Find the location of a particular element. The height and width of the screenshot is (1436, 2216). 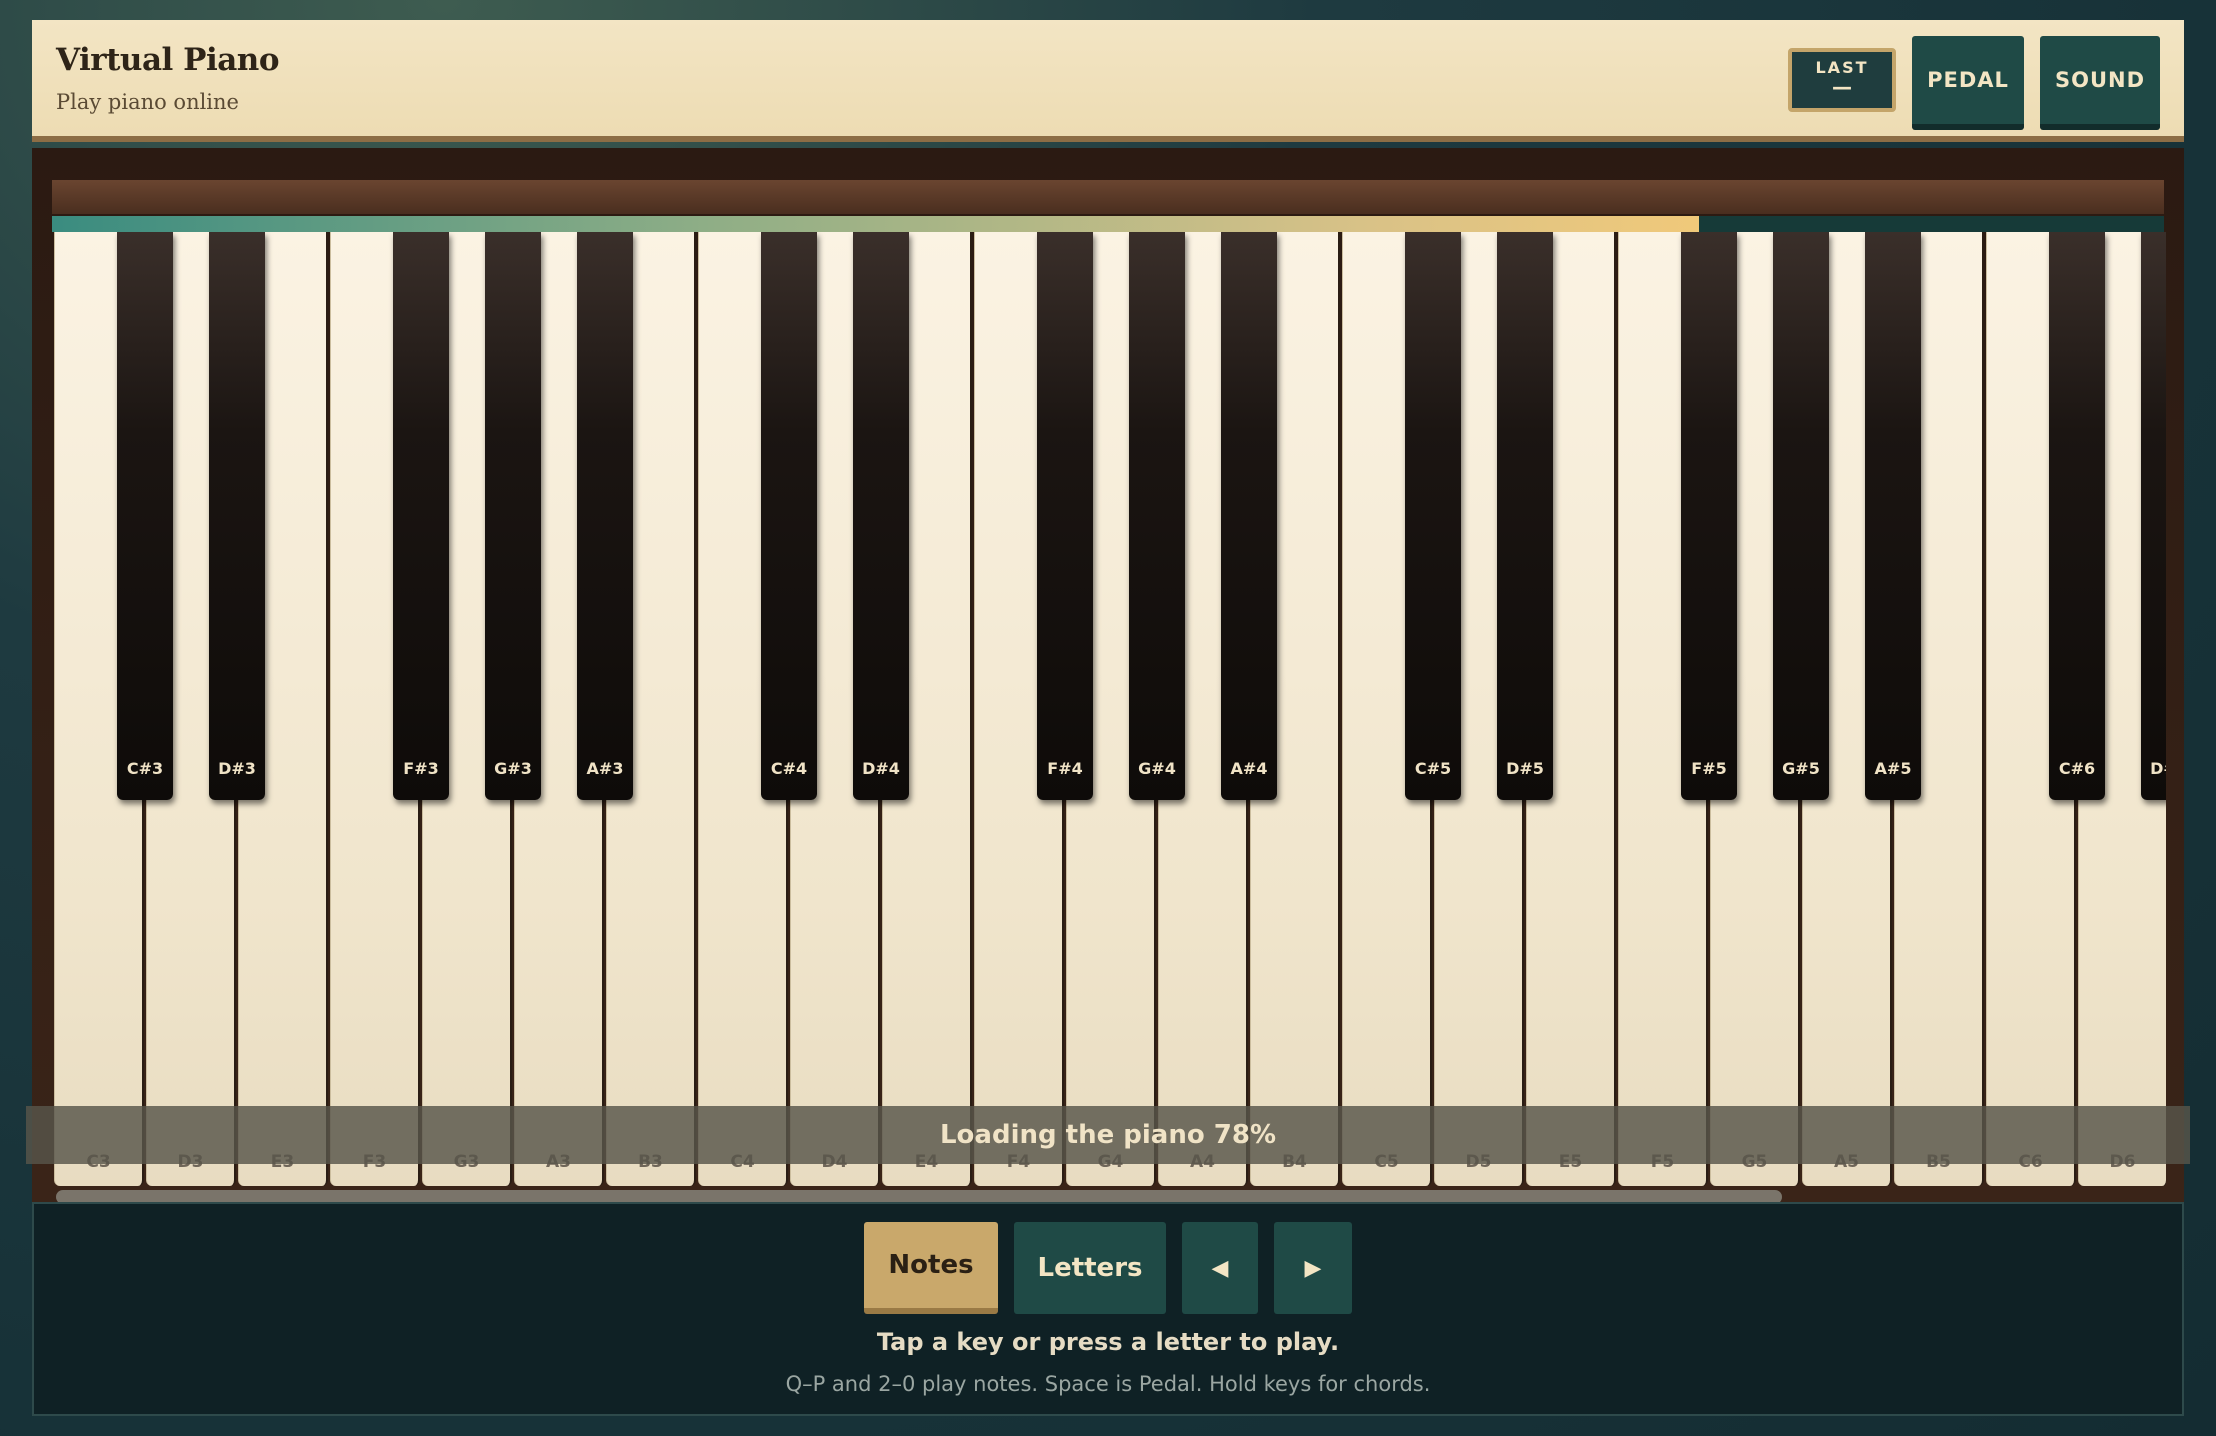

black-key-label: D#6 is located at coordinates (2158, 768).